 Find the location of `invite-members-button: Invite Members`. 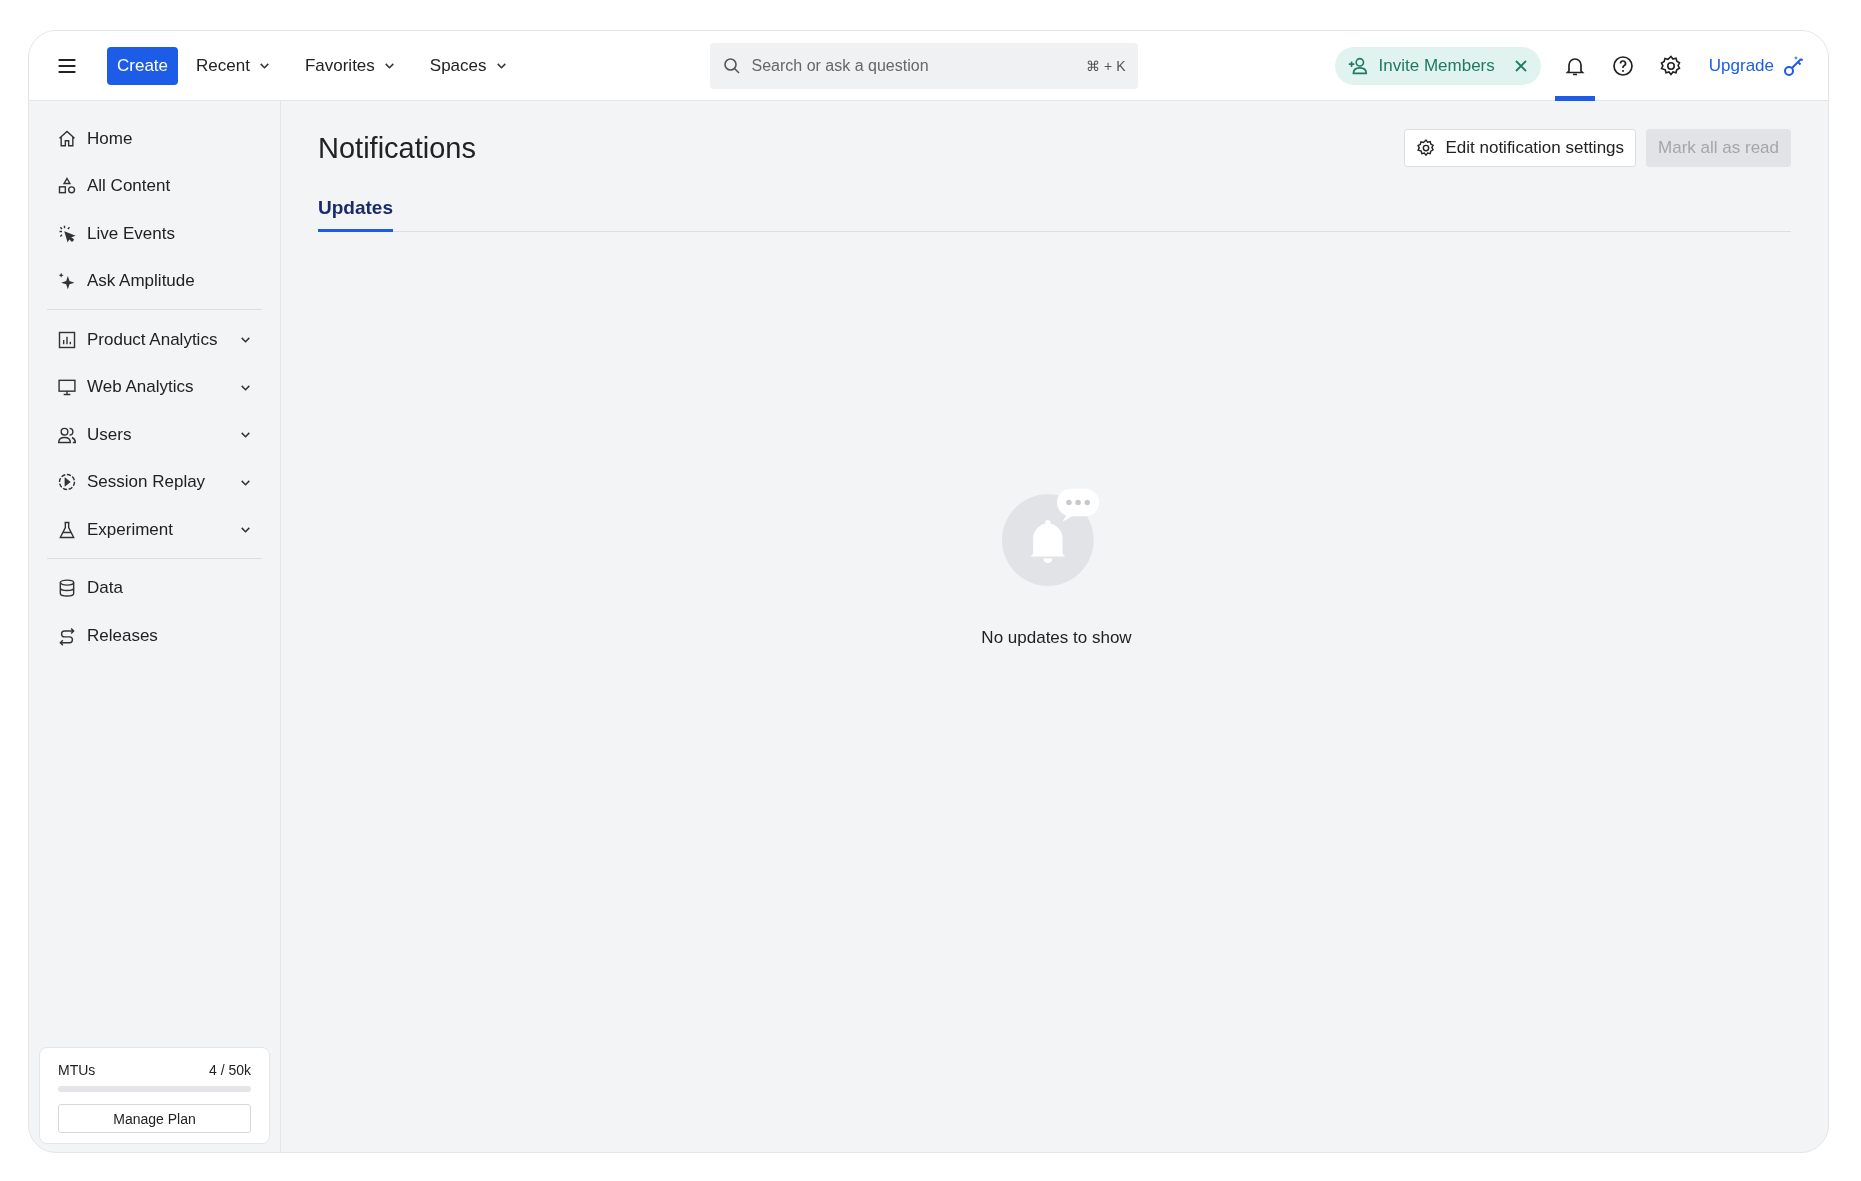

invite-members-button: Invite Members is located at coordinates (1437, 65).